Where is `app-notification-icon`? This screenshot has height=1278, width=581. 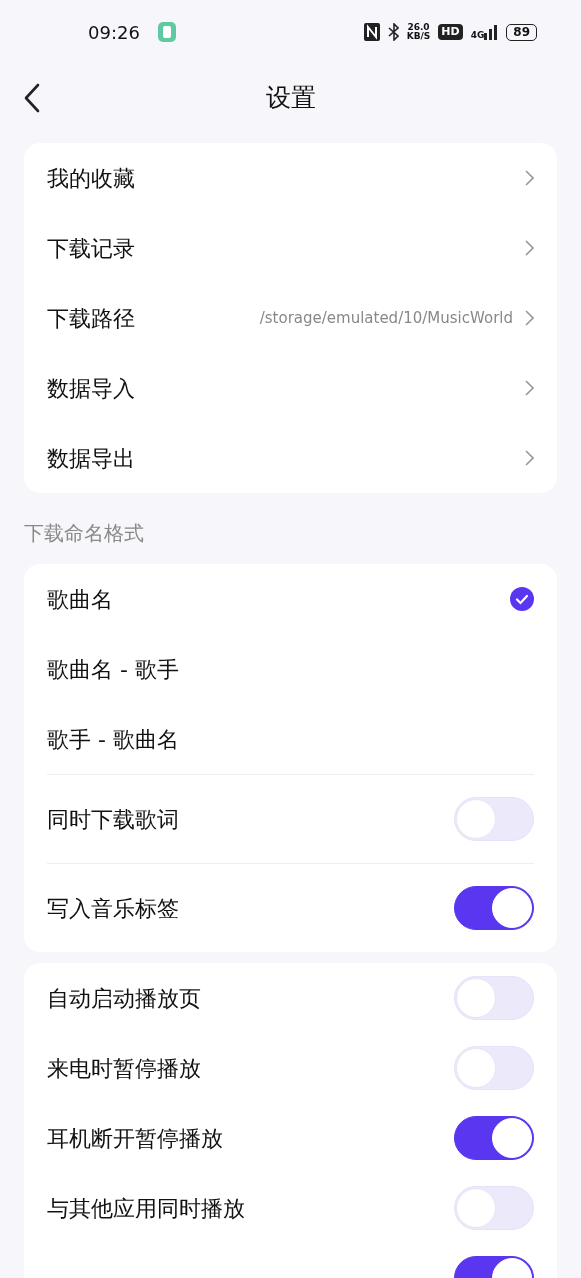 app-notification-icon is located at coordinates (166, 32).